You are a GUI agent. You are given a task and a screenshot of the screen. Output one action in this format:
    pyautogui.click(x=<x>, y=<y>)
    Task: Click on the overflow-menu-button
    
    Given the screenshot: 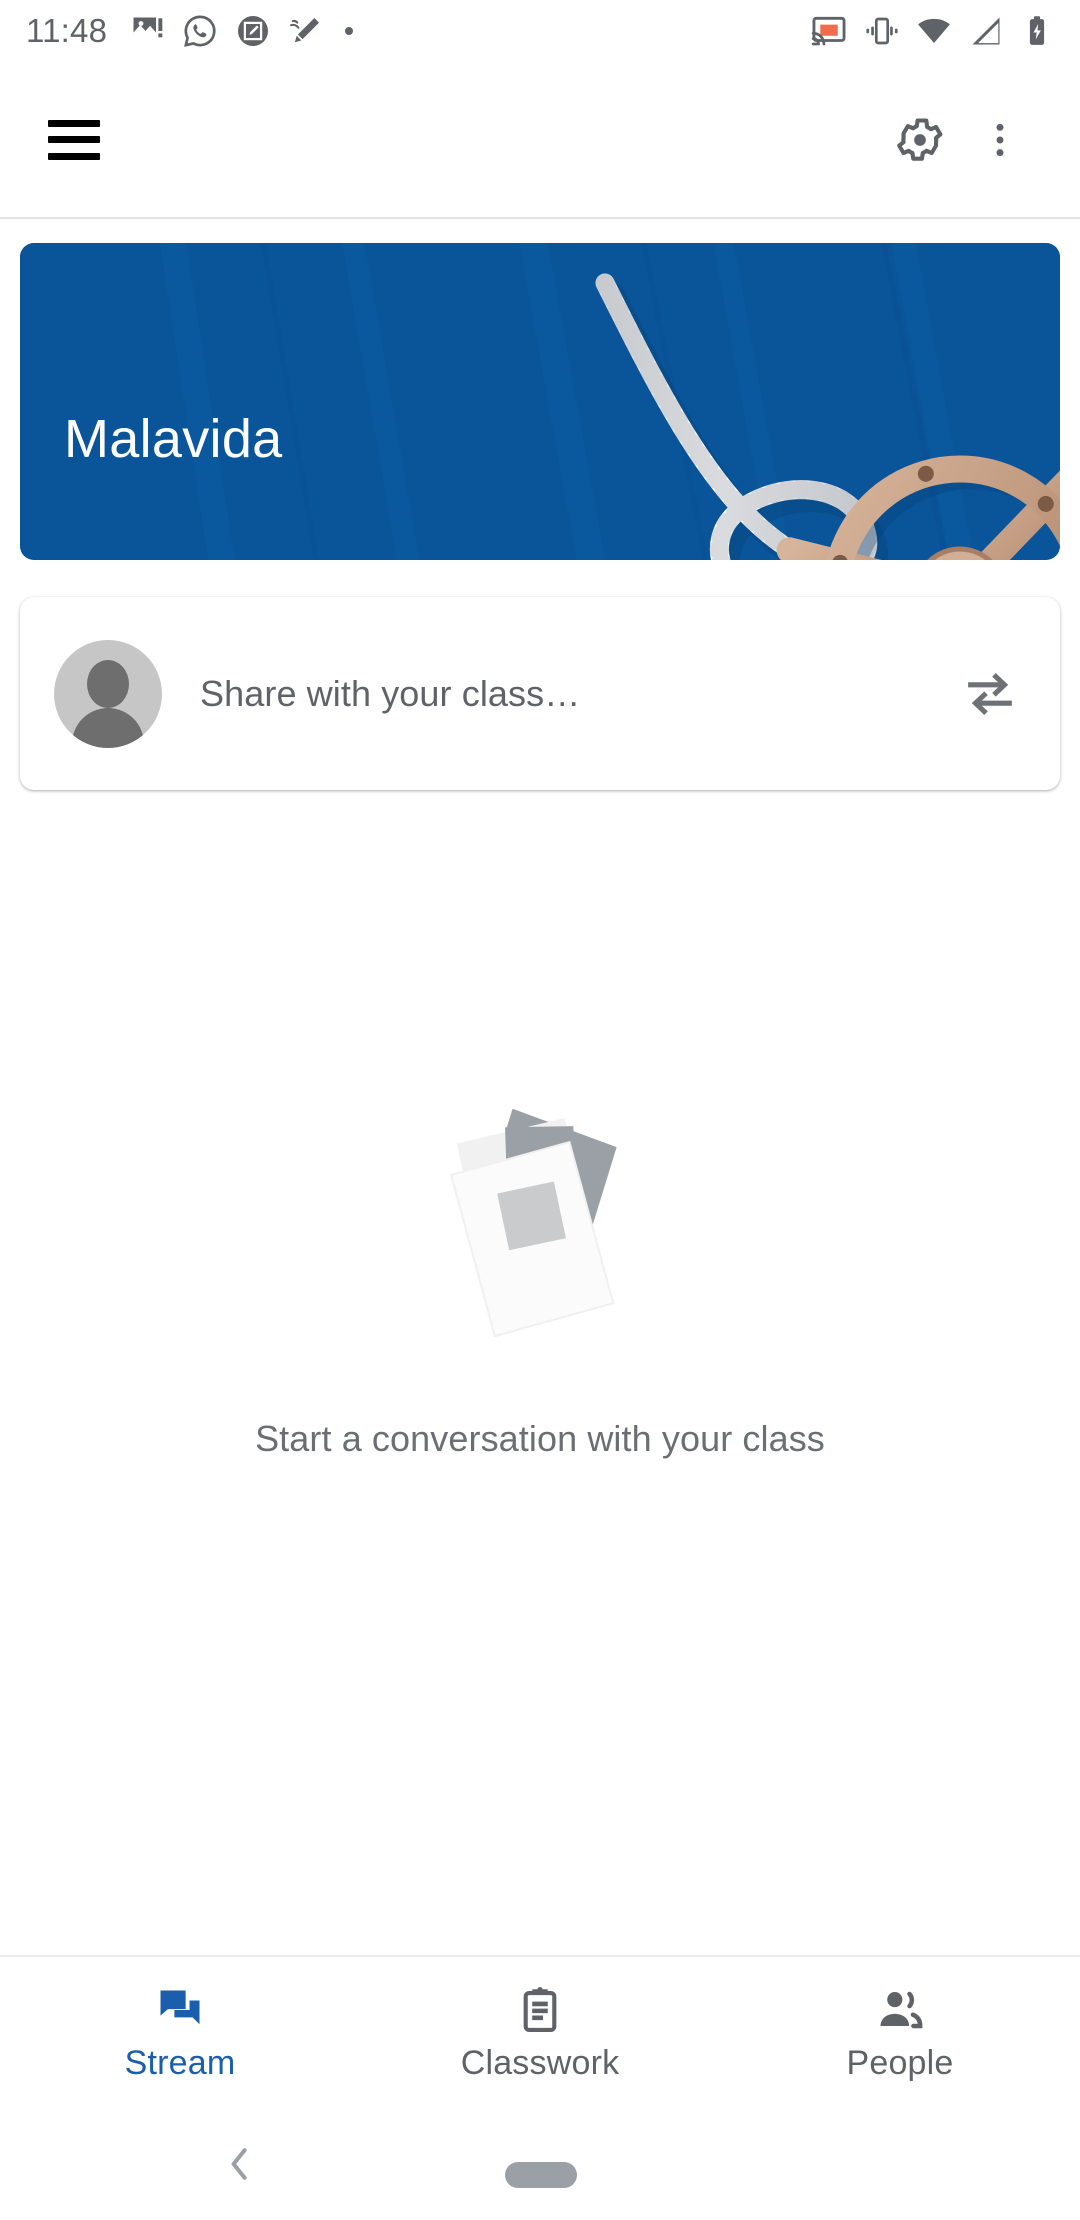 What is the action you would take?
    pyautogui.click(x=1000, y=140)
    